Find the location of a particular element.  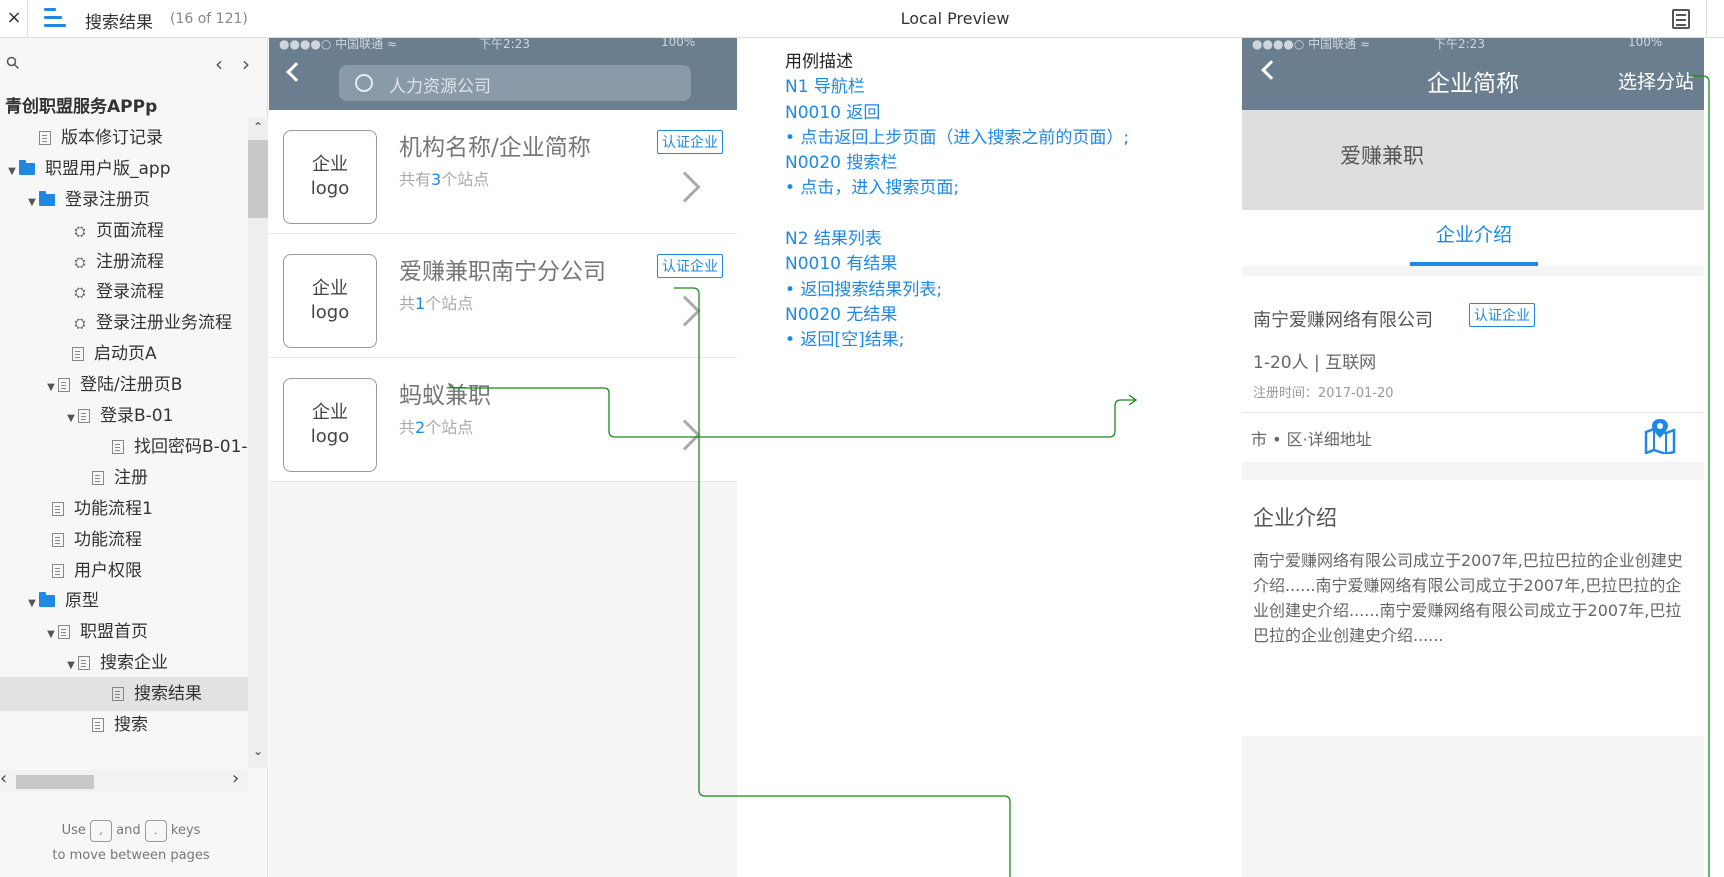

scroll-up-icon: ⌃ is located at coordinates (258, 127).